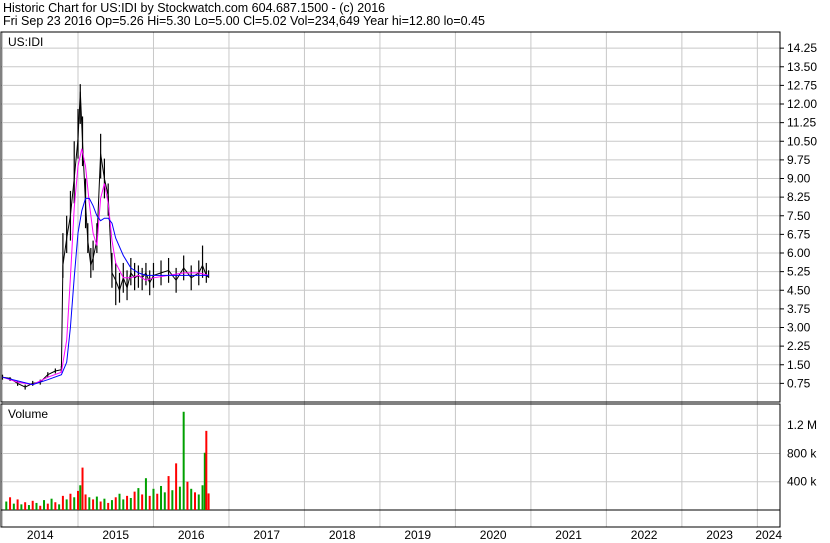 Image resolution: width=830 pixels, height=543 pixels. I want to click on year-label: 2018, so click(342, 535).